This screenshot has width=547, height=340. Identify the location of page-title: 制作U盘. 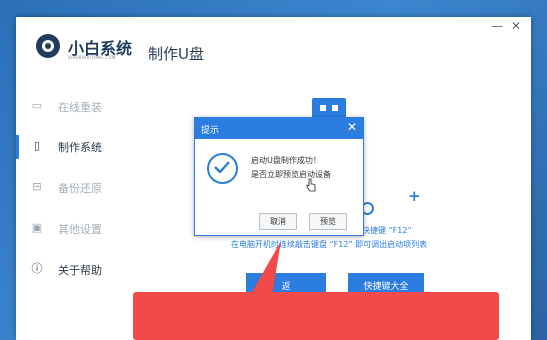
(176, 54).